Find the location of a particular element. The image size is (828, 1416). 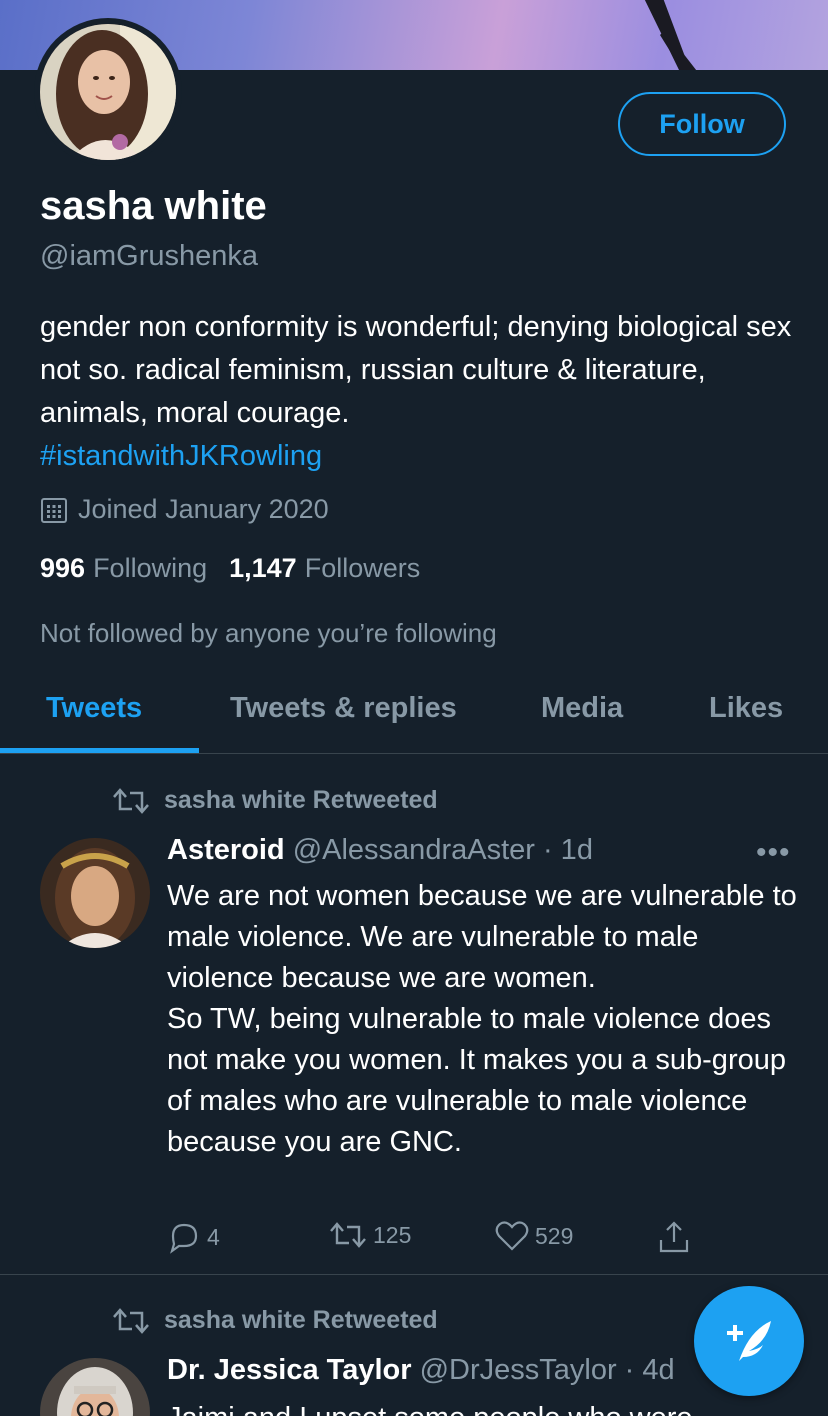

tweet-handle-time: @AlessandraAster · 1d is located at coordinates (442, 850).